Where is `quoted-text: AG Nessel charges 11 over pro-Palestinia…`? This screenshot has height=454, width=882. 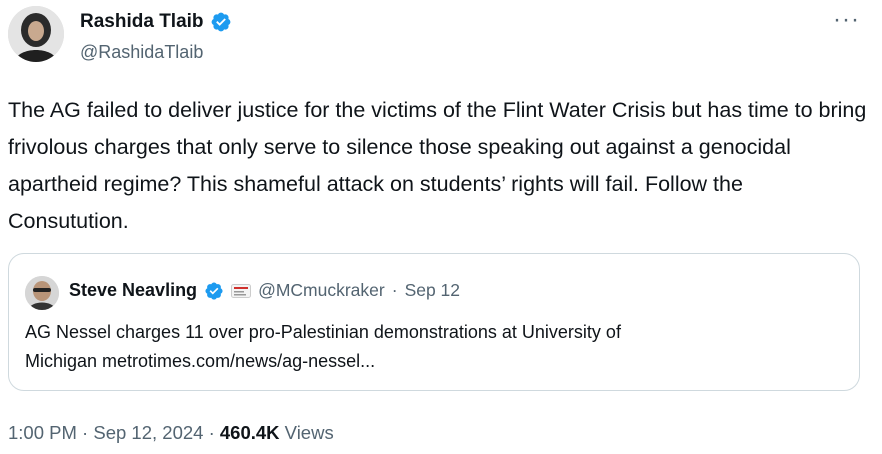
quoted-text: AG Nessel charges 11 over pro-Palestinia… is located at coordinates (435, 347).